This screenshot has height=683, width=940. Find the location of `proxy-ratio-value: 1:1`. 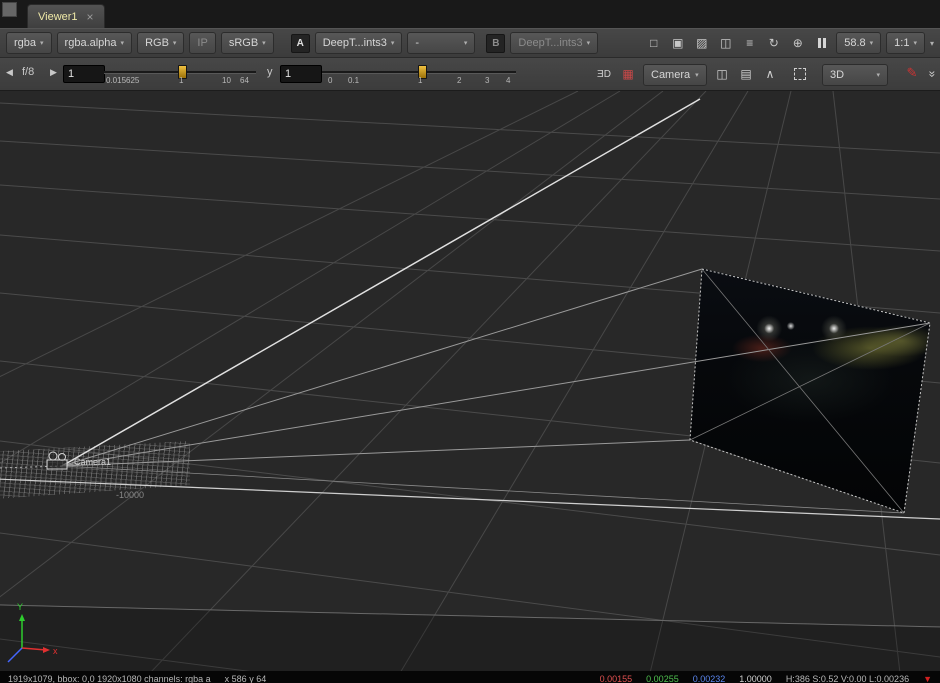

proxy-ratio-value: 1:1 is located at coordinates (902, 43).